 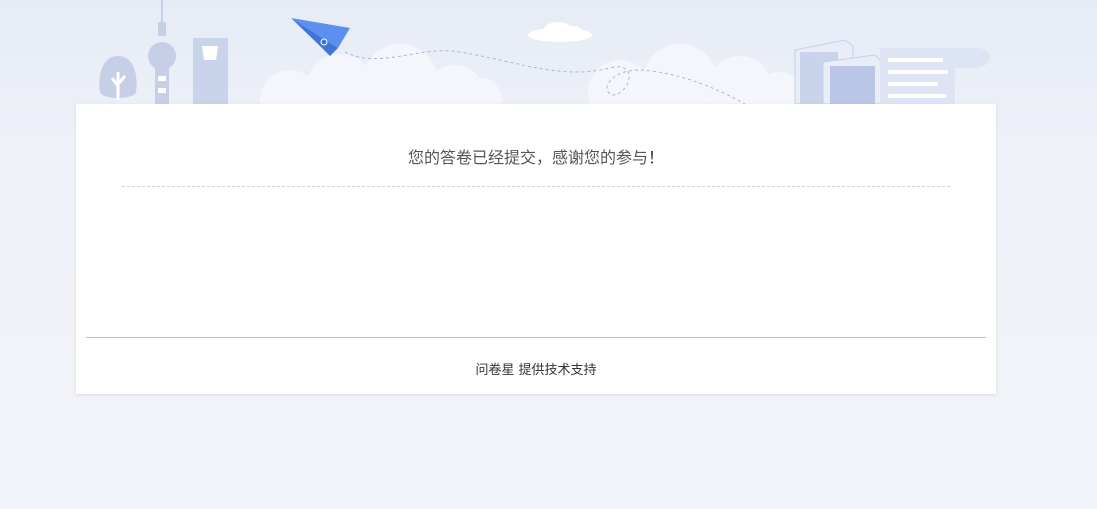 I want to click on tree-icon, so click(x=118, y=78).